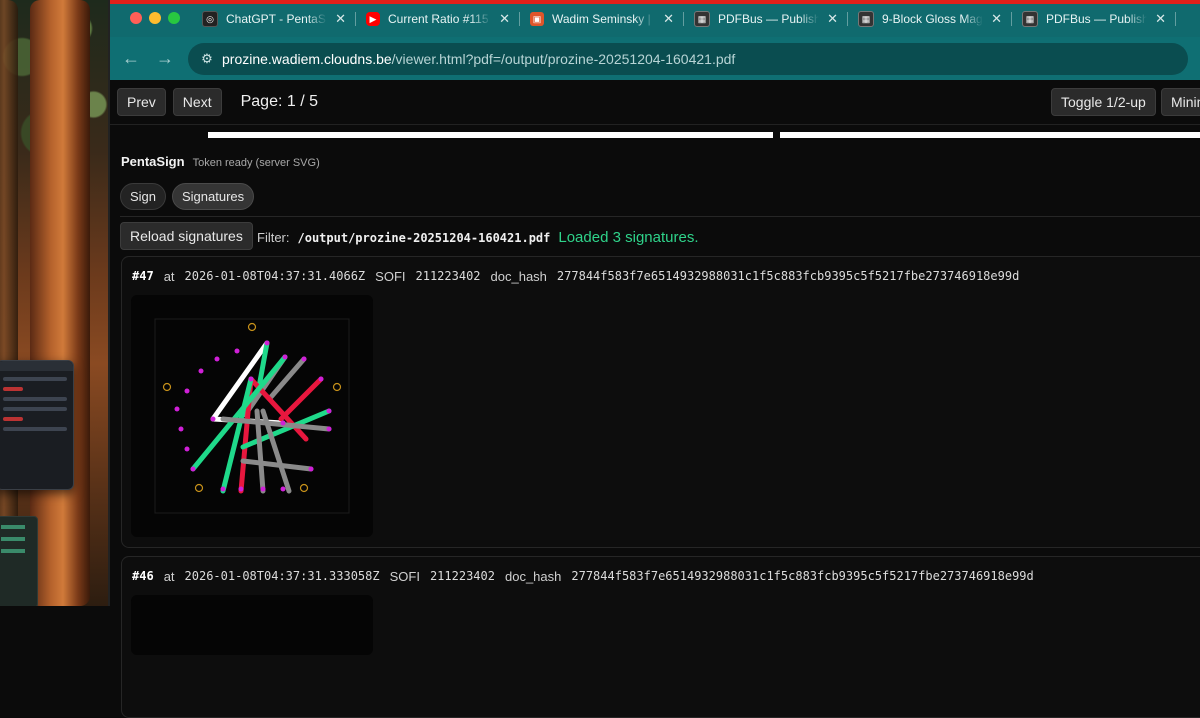 This screenshot has width=1200, height=718. I want to click on profile-icon: ▣, so click(537, 19).